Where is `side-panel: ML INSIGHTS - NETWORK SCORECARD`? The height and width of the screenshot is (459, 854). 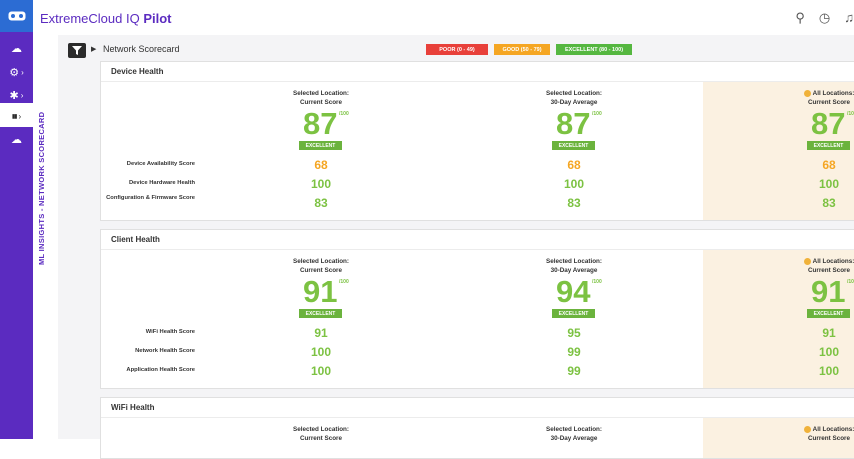
side-panel: ML INSIGHTS - NETWORK SCORECARD is located at coordinates (46, 237).